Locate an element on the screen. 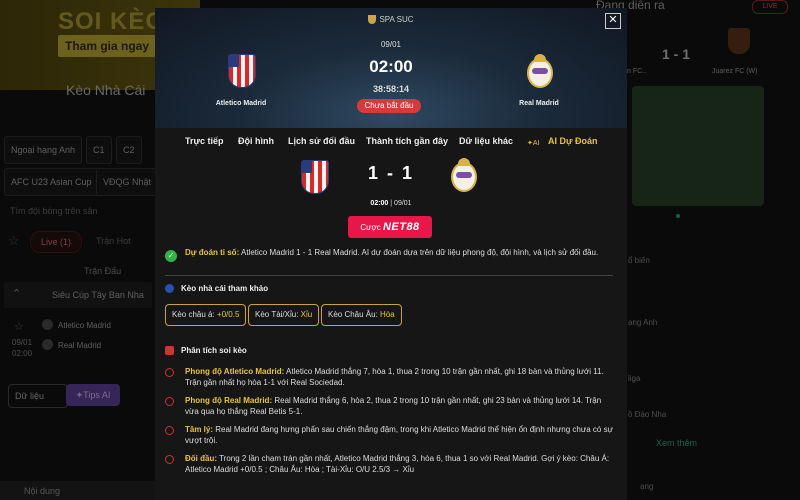  tab-head-to-head: Lịch sử đối đầu is located at coordinates (321, 141).